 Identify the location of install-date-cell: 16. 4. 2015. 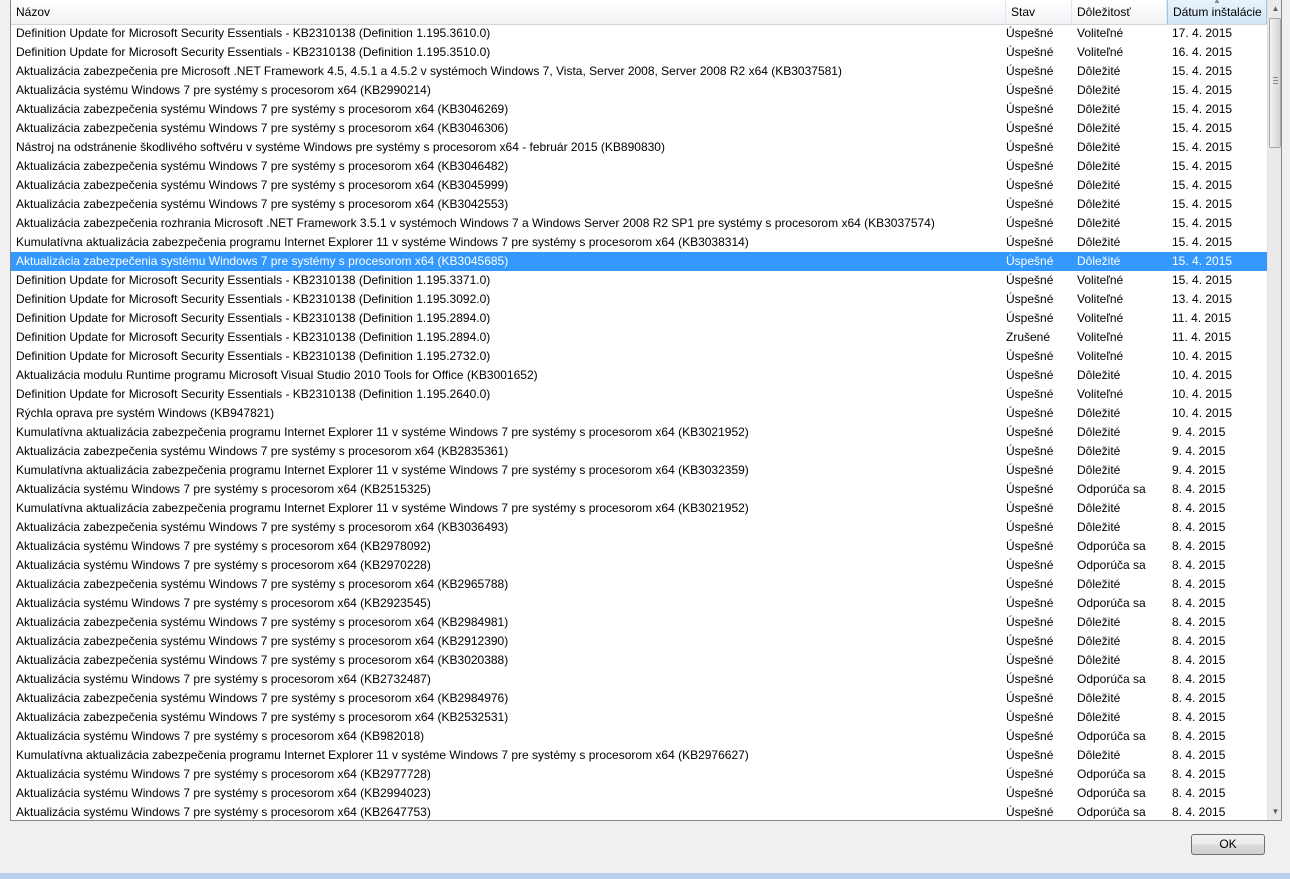
(1202, 52).